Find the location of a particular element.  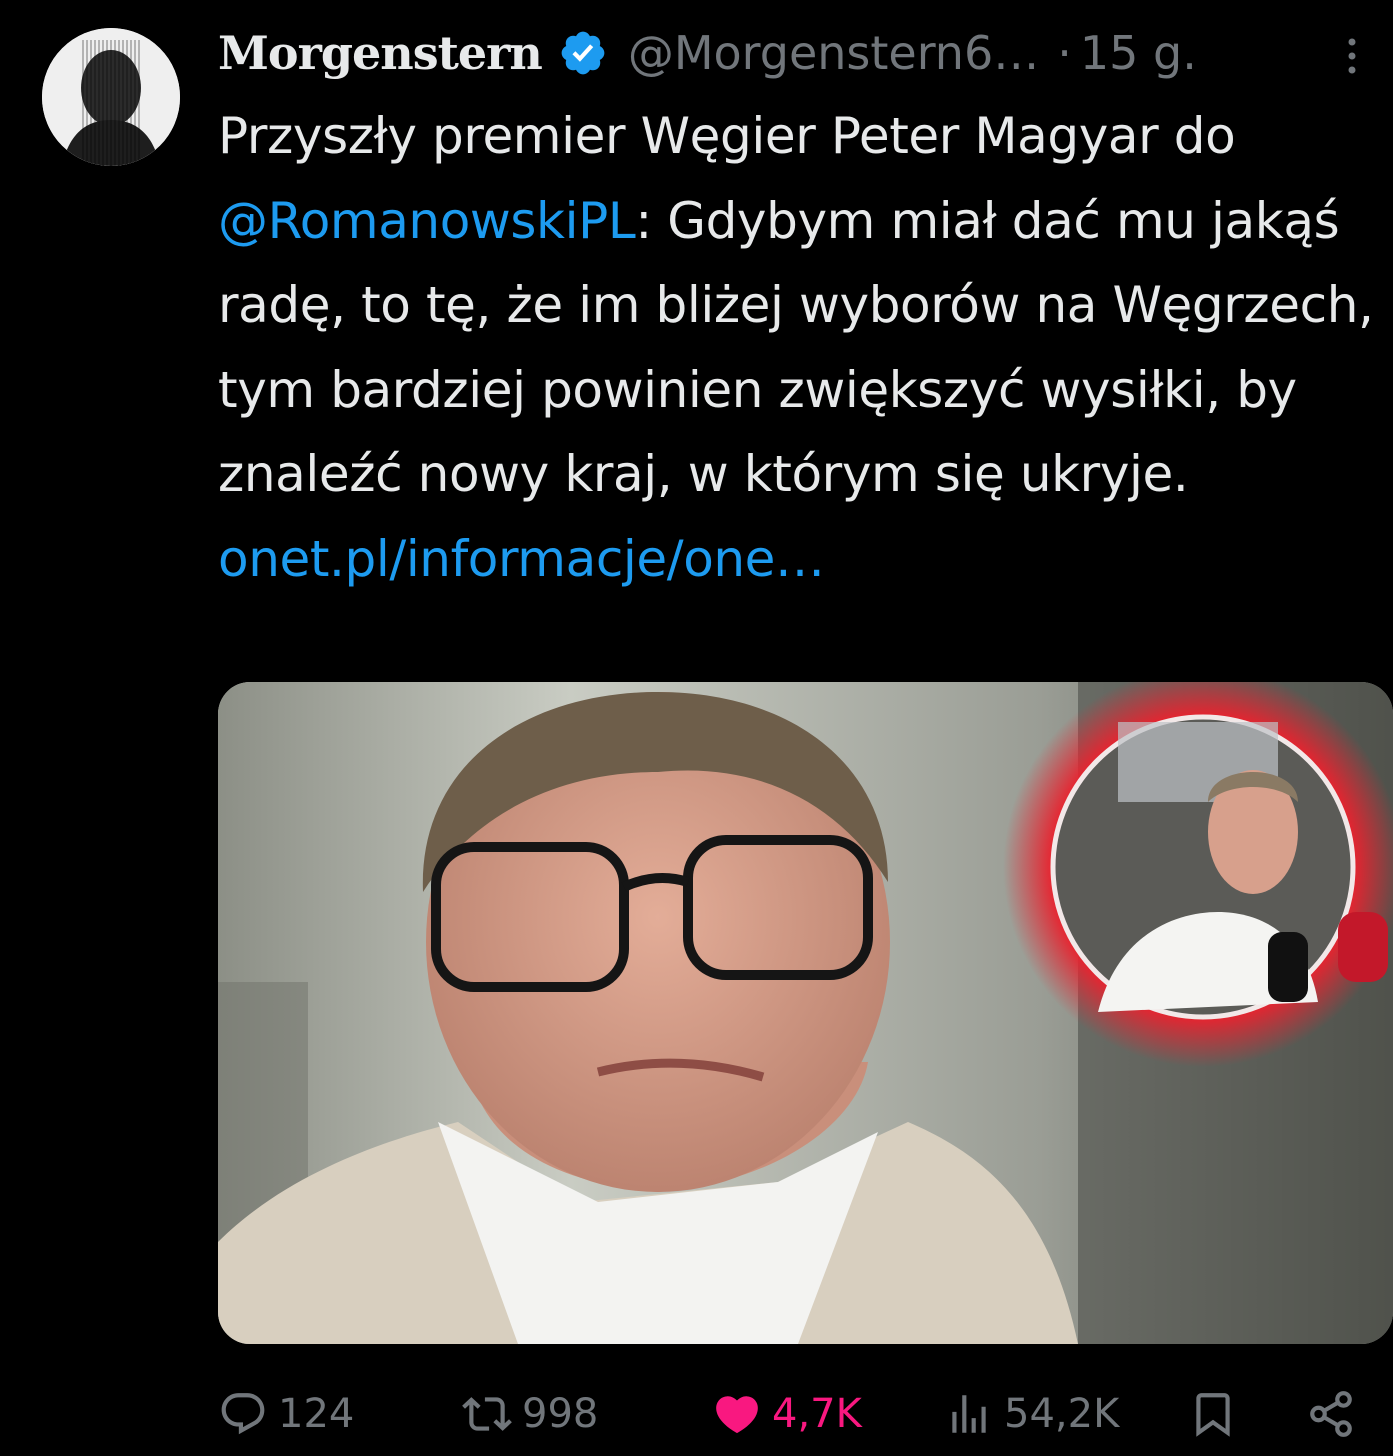

verified-badge-icon is located at coordinates (583, 53).